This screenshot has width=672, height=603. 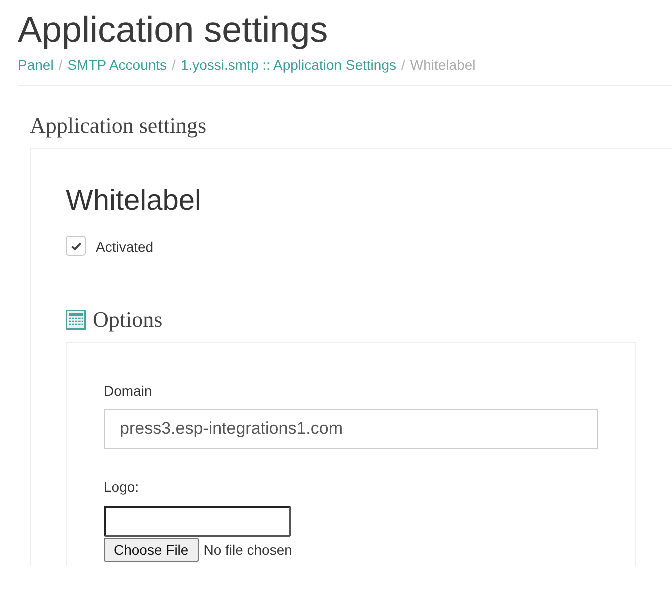 What do you see at coordinates (119, 126) in the screenshot?
I see `section-heading: Application settings` at bounding box center [119, 126].